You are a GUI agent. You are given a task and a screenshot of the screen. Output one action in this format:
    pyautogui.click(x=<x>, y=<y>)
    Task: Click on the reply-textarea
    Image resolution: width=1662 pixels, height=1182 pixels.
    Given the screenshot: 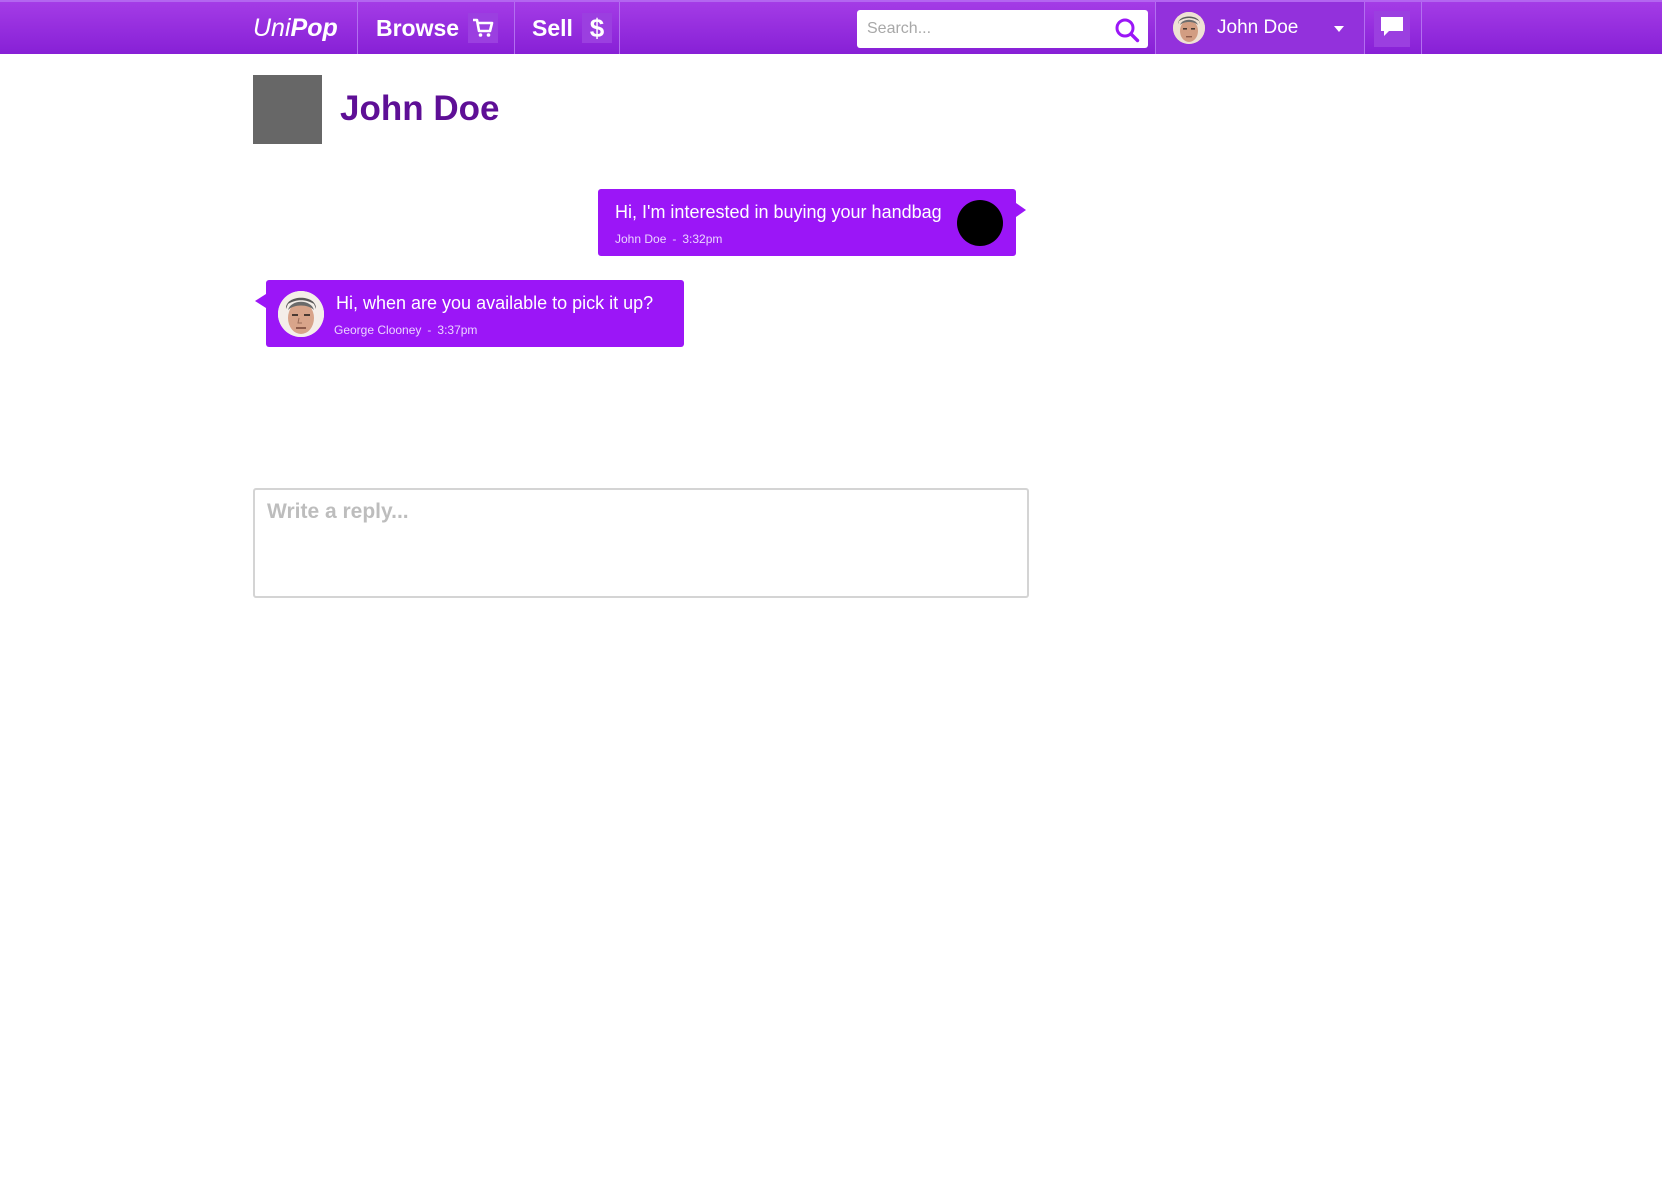 What is the action you would take?
    pyautogui.click(x=641, y=543)
    